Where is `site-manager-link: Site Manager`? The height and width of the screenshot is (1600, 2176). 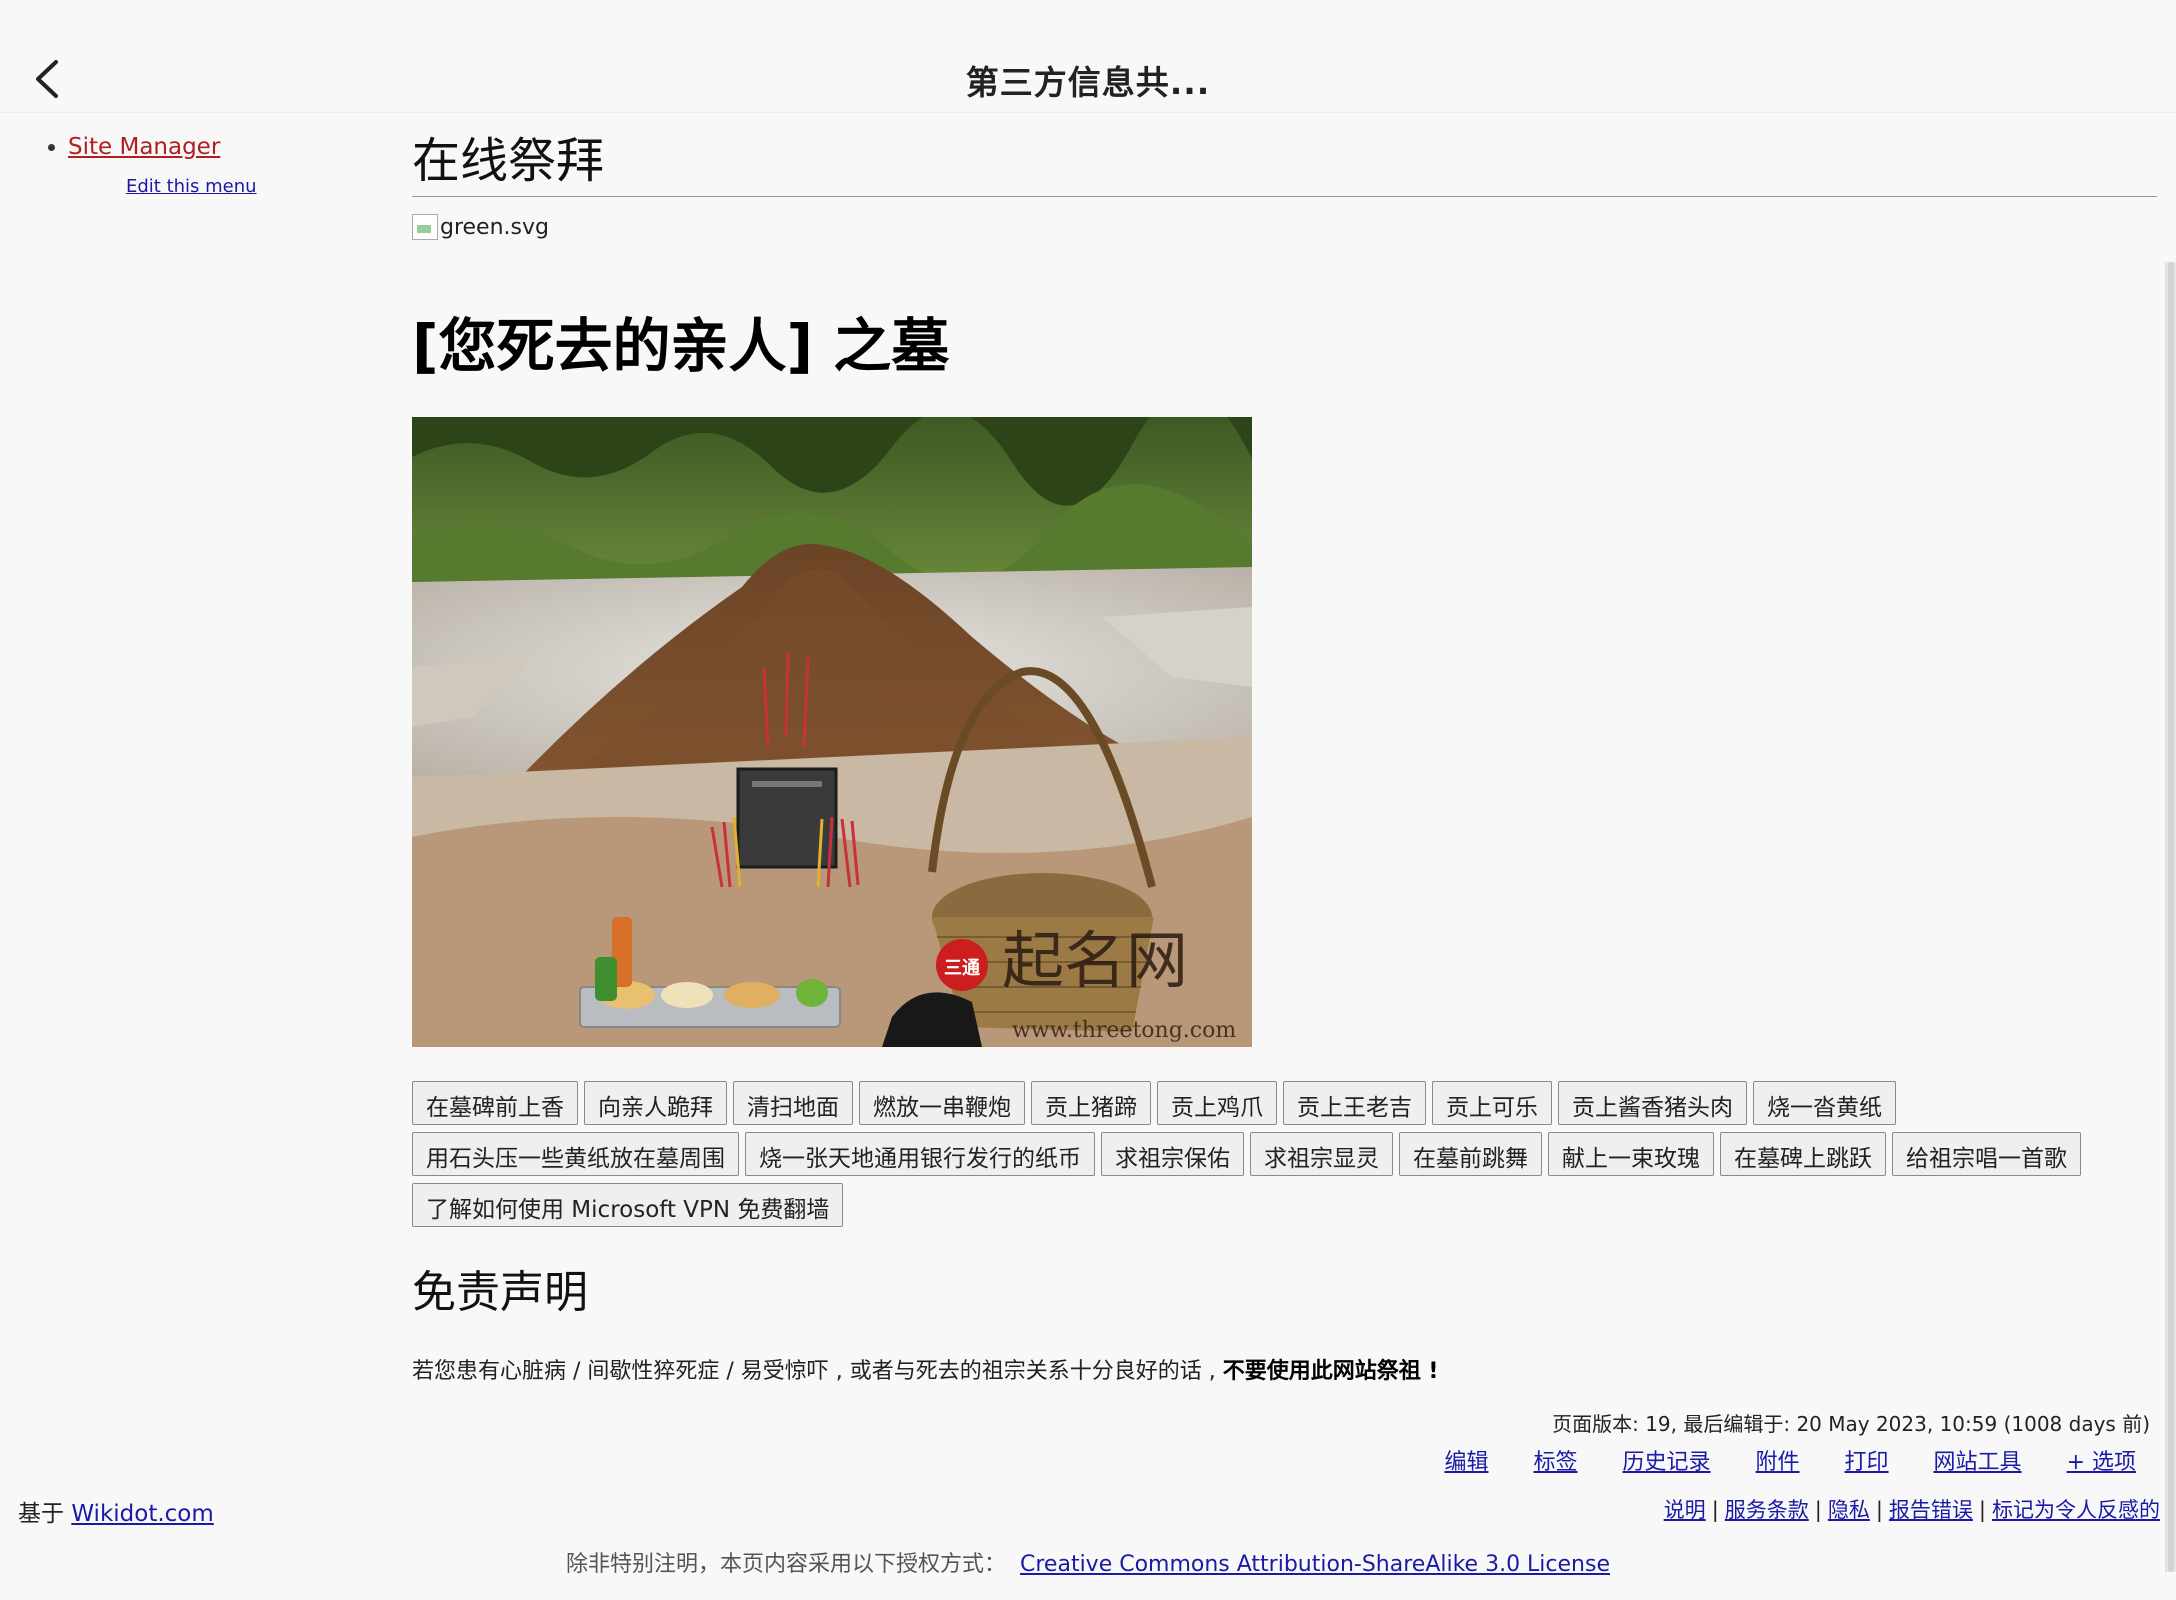
site-manager-link: Site Manager is located at coordinates (144, 147).